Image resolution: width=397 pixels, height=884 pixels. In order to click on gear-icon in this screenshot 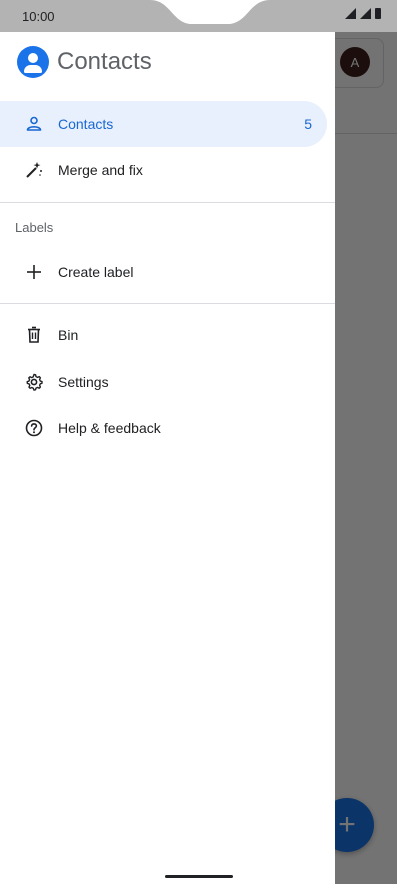, I will do `click(34, 382)`.